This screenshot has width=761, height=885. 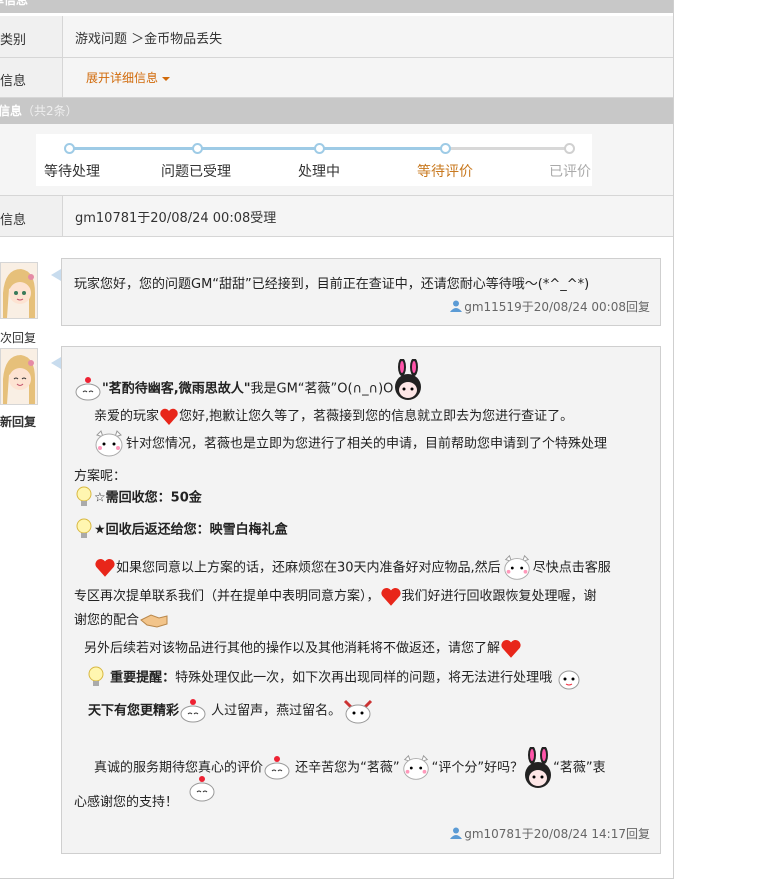 I want to click on para3-line2b: 我们好进行回收跟恢复处理喔，谢, so click(x=499, y=596).